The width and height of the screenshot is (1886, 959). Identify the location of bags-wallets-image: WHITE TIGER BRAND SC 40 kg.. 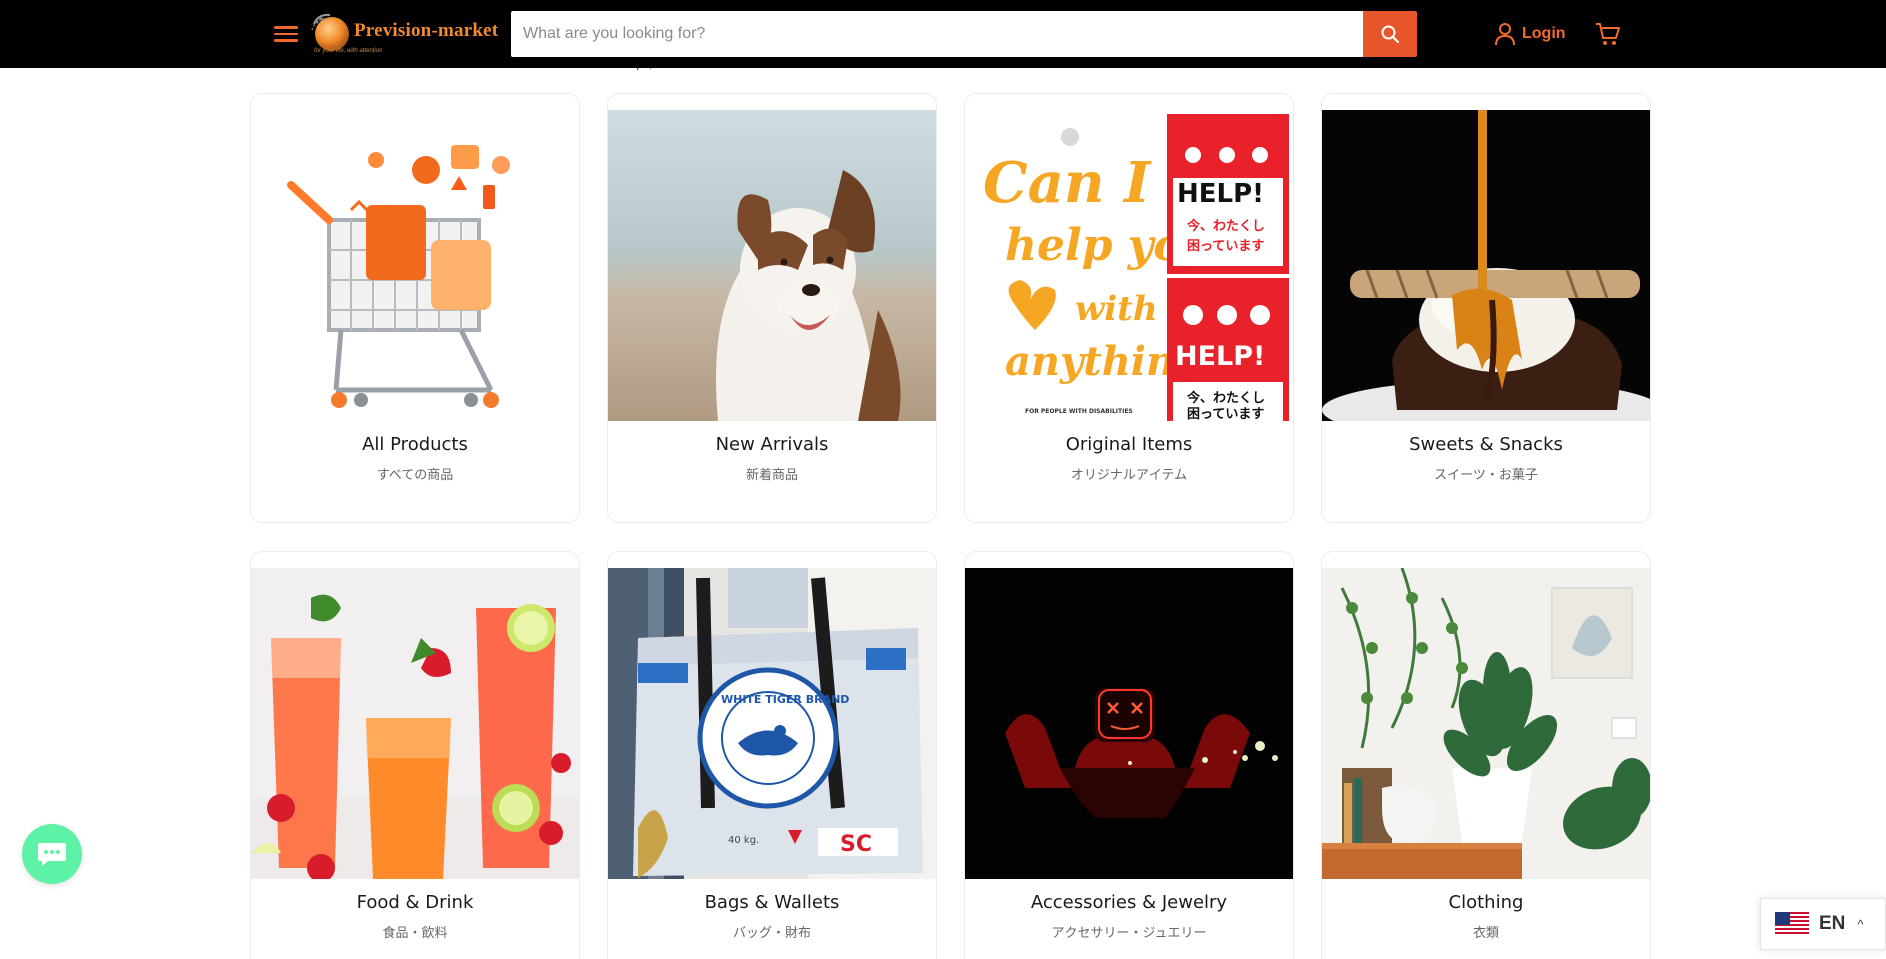
(772, 723).